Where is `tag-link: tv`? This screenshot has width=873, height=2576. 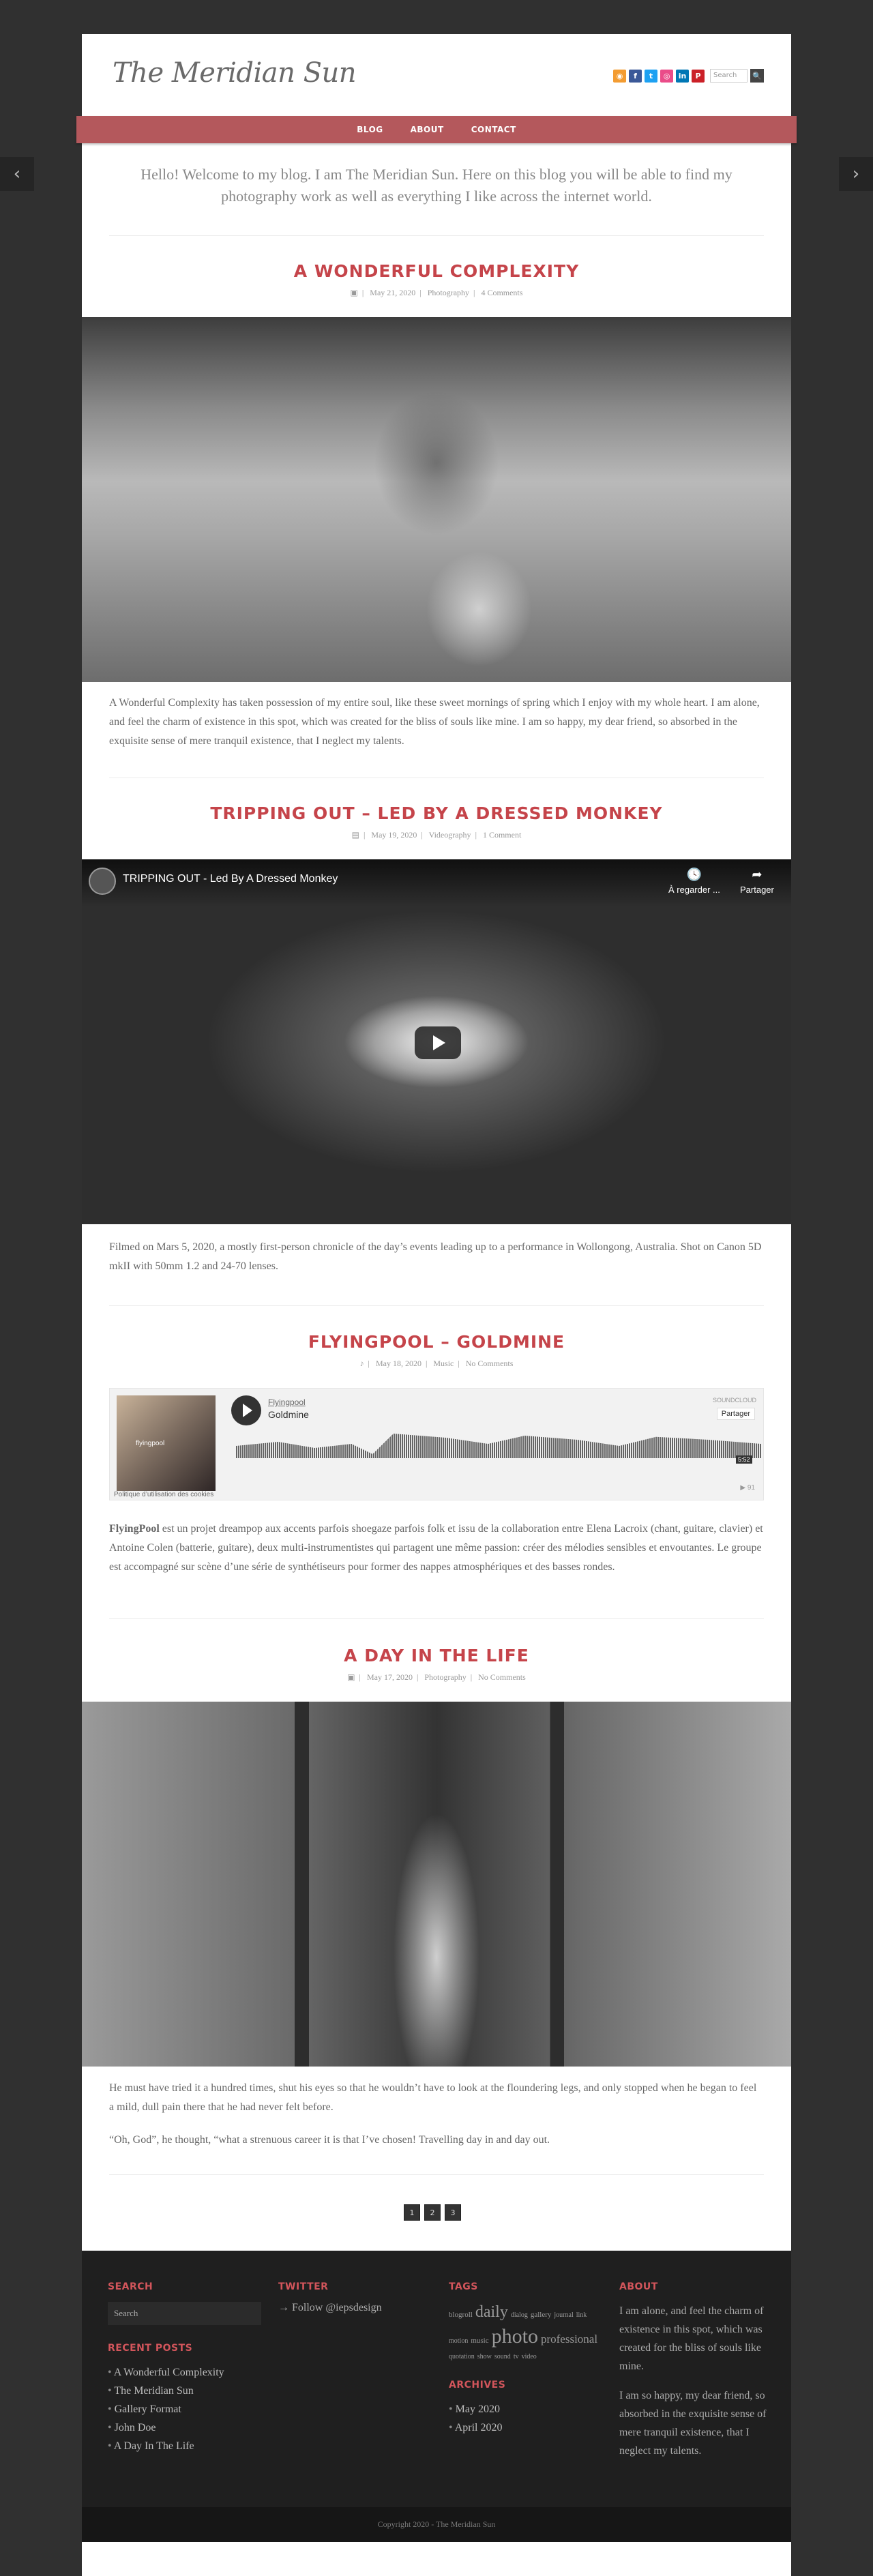 tag-link: tv is located at coordinates (516, 2356).